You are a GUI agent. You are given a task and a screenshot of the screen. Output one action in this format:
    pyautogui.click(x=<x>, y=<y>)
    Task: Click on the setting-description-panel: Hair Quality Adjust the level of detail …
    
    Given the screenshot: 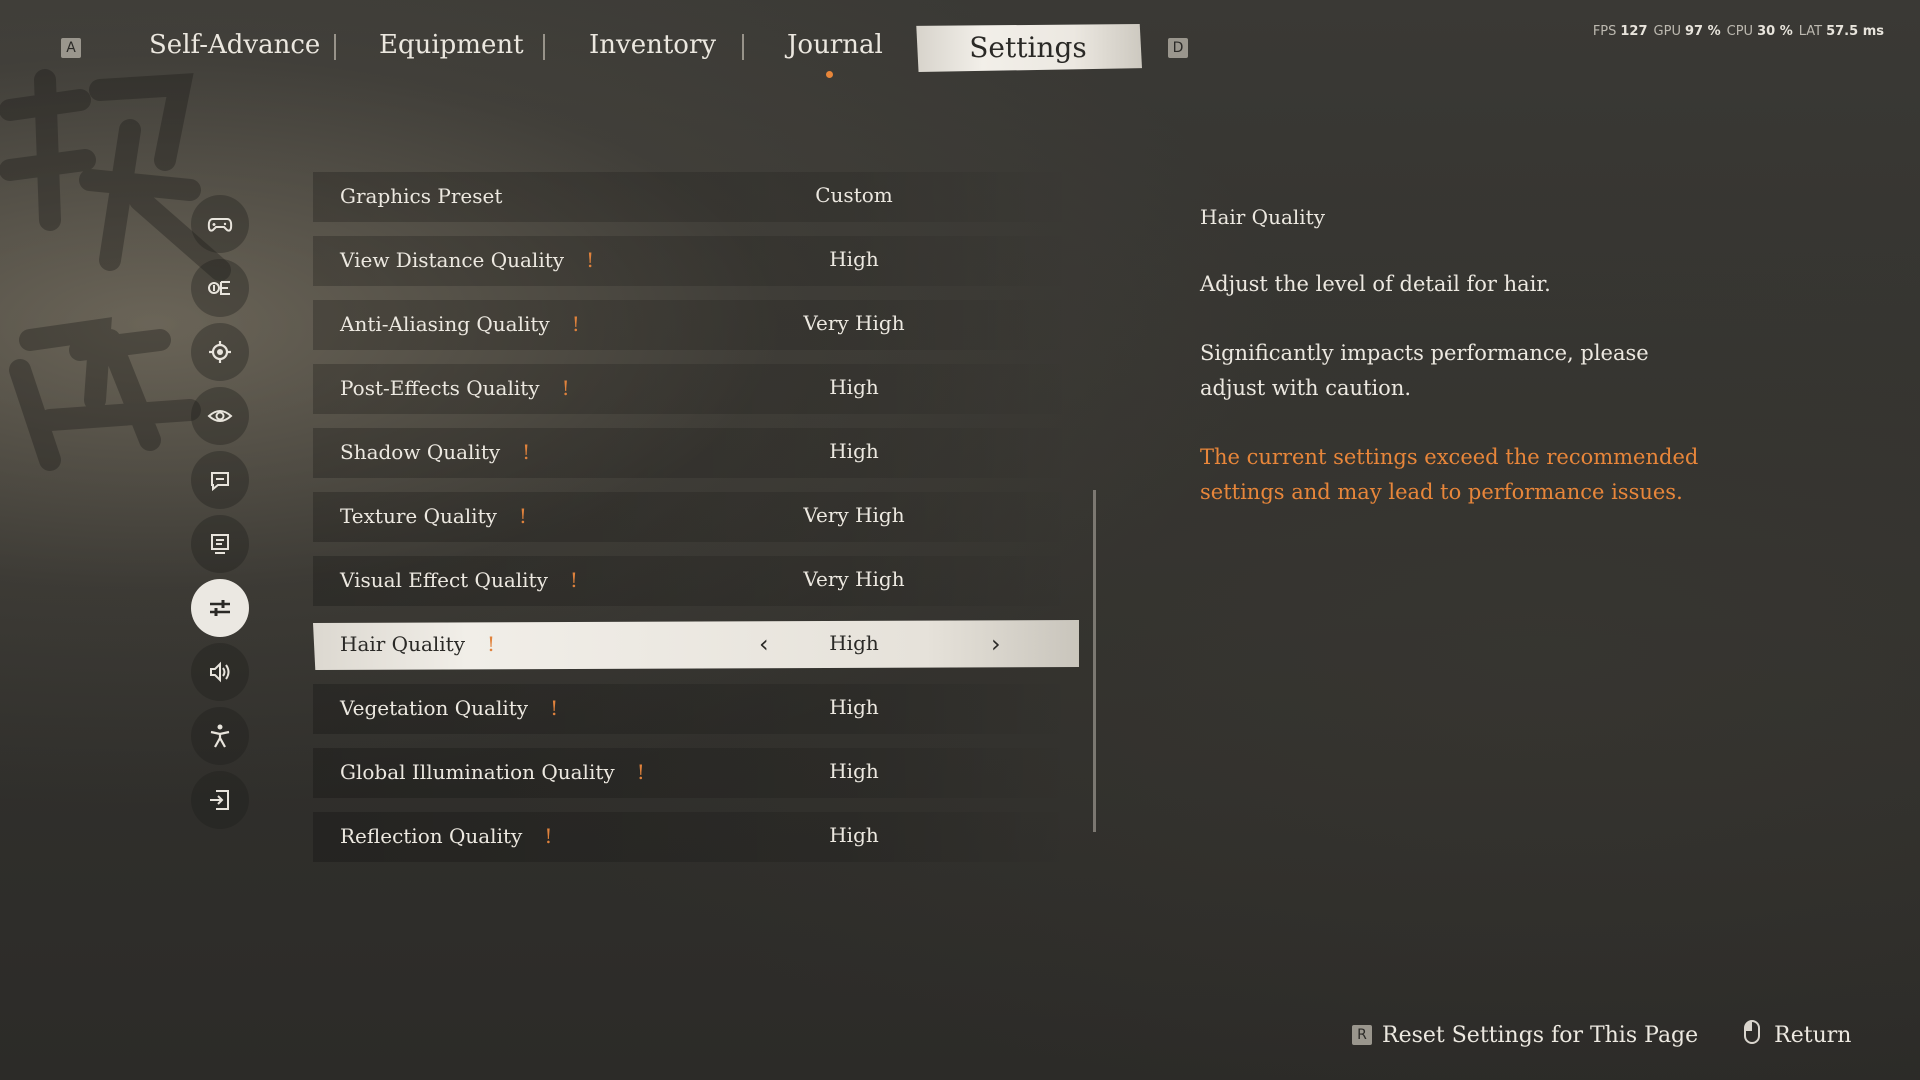 What is the action you would take?
    pyautogui.click(x=1450, y=357)
    